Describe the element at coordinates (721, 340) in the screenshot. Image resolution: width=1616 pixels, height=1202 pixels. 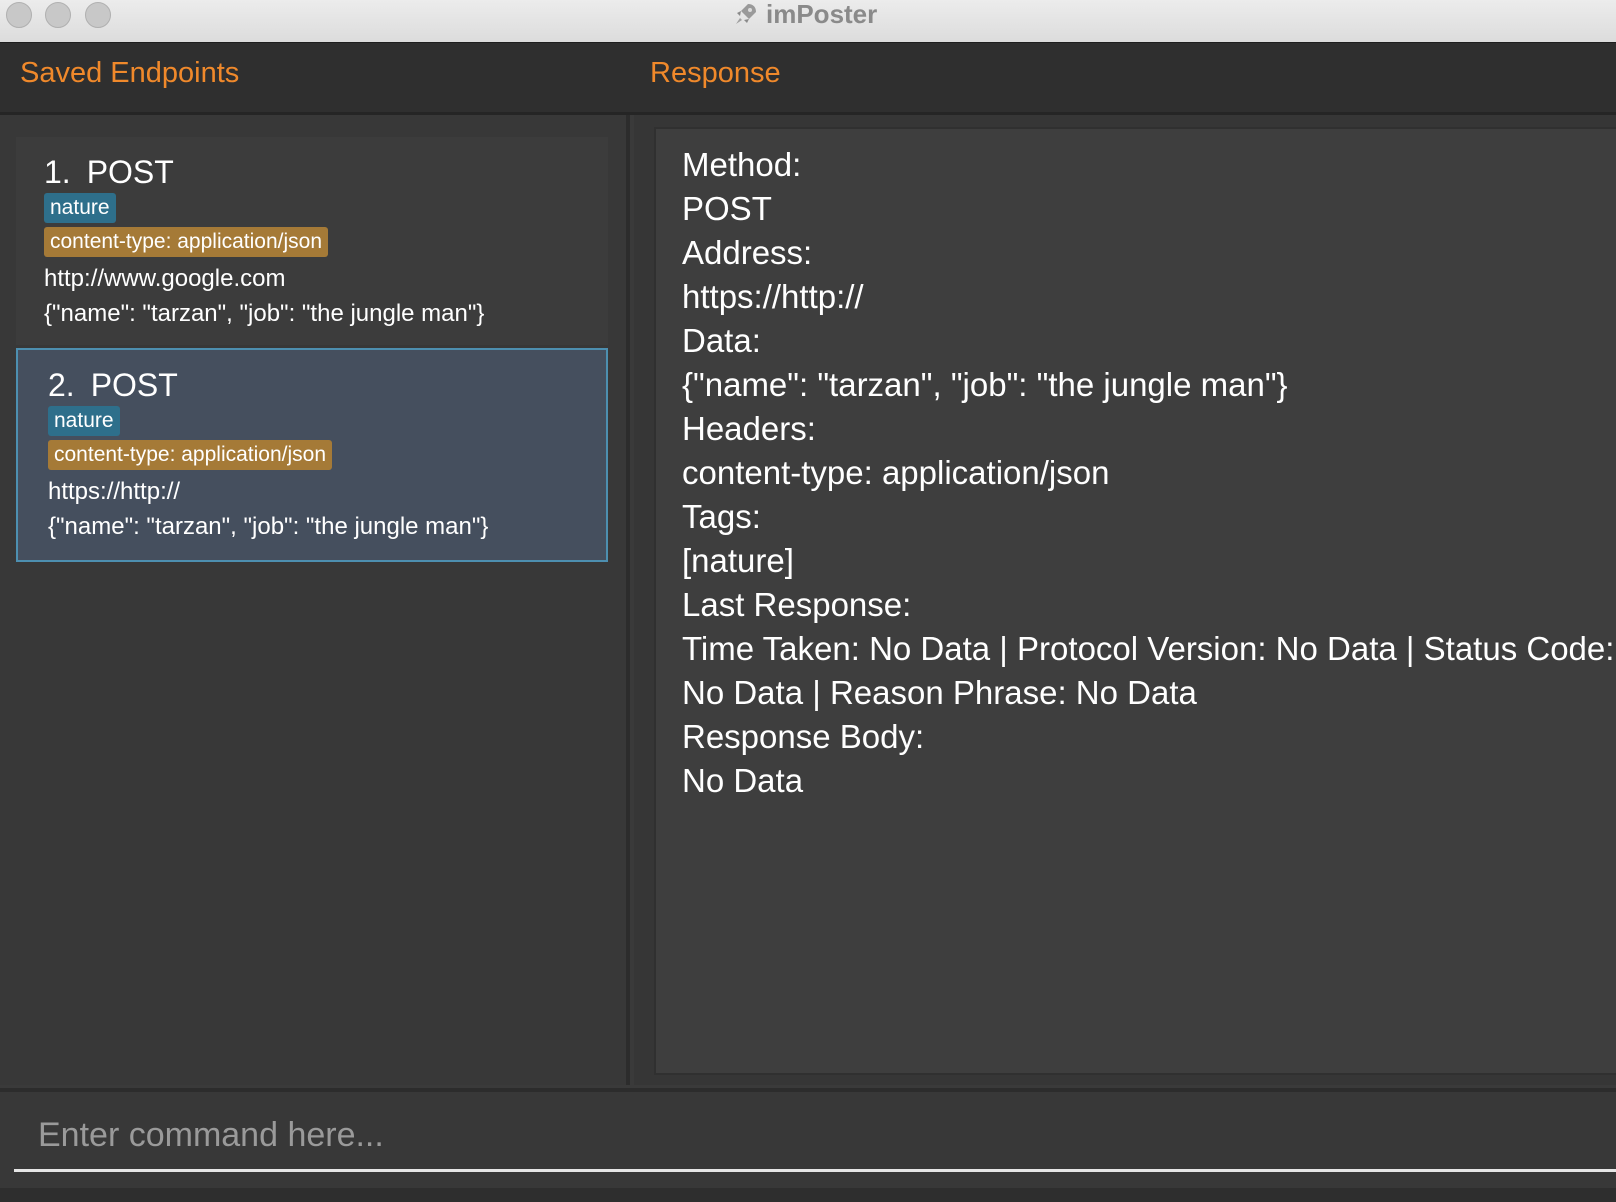
I see `response-data-label: Data:` at that location.